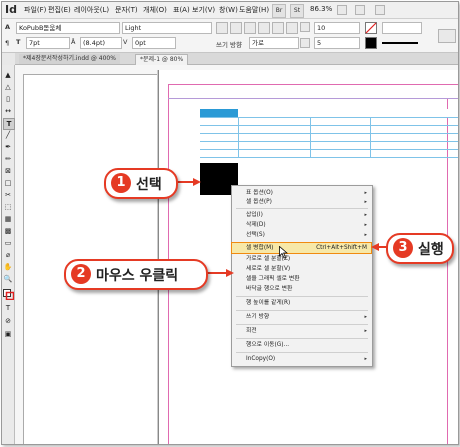 The width and height of the screenshot is (460, 447). Describe the element at coordinates (149, 185) in the screenshot. I see `callout-text: 선택` at that location.